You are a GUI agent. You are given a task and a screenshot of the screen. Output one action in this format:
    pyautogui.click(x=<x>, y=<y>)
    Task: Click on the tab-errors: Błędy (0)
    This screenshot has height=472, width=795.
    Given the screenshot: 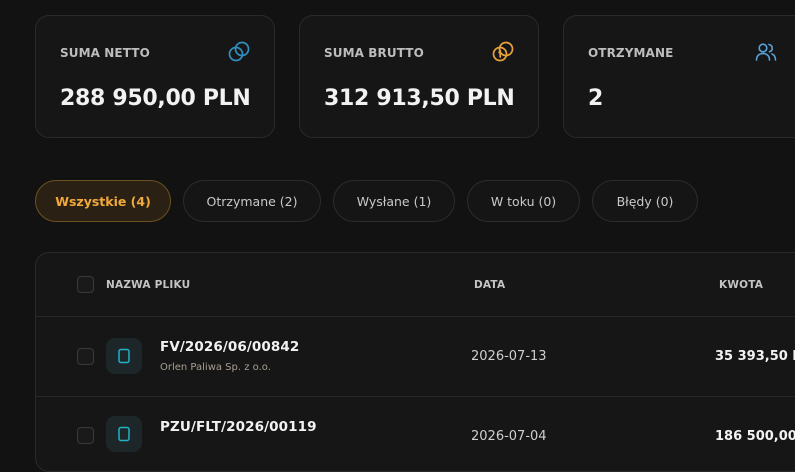 What is the action you would take?
    pyautogui.click(x=645, y=201)
    